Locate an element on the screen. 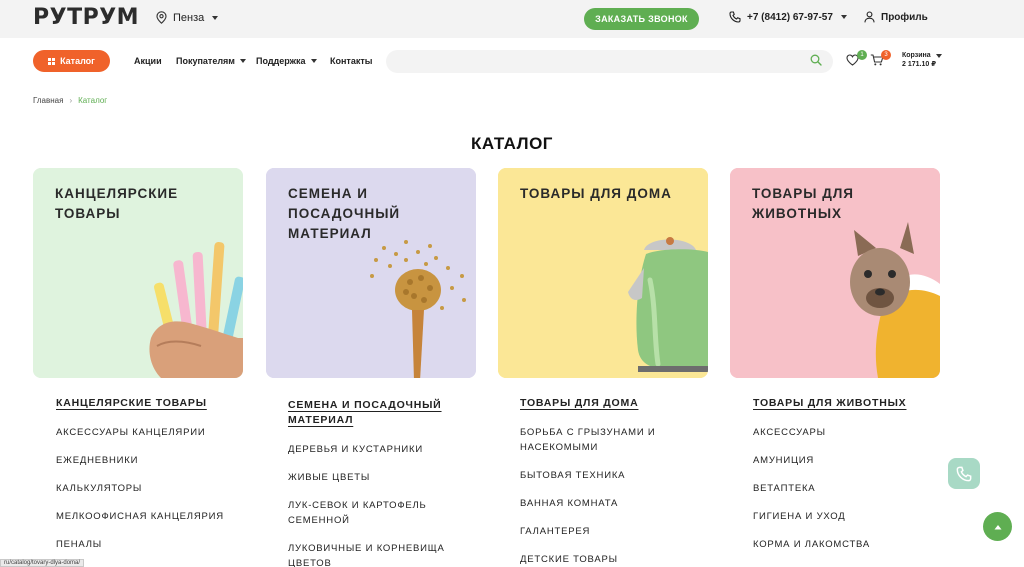 Image resolution: width=1024 pixels, height=567 pixels. category-card-title: СЕМЕНА И ПОСАДОЧНЫЙ МАТЕРИАЛ is located at coordinates (344, 213).